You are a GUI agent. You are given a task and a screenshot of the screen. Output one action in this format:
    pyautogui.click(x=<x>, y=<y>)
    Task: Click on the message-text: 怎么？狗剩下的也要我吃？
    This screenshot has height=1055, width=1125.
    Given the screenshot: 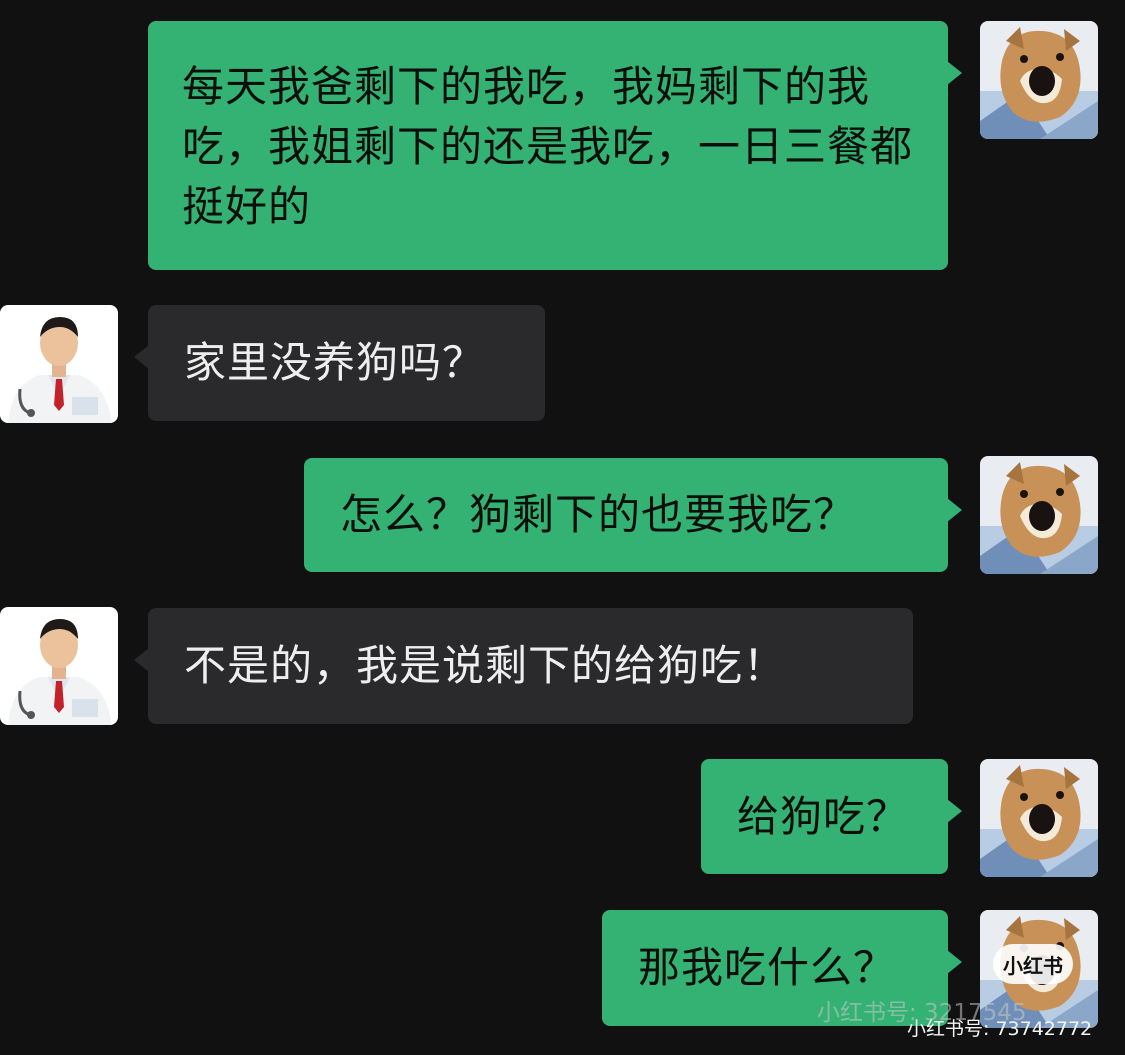 What is the action you would take?
    pyautogui.click(x=598, y=514)
    